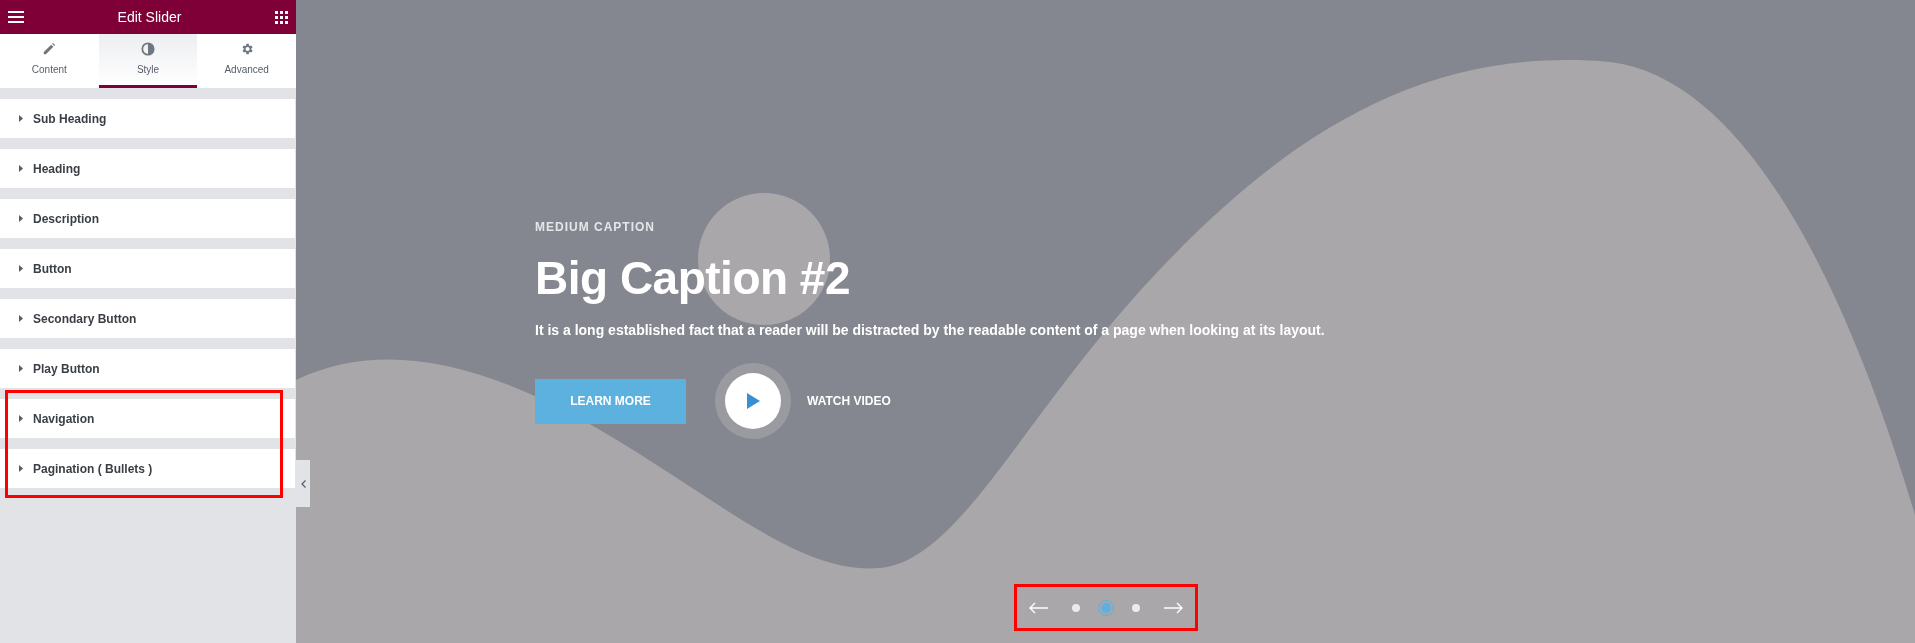  What do you see at coordinates (281, 17) in the screenshot?
I see `grid-icon` at bounding box center [281, 17].